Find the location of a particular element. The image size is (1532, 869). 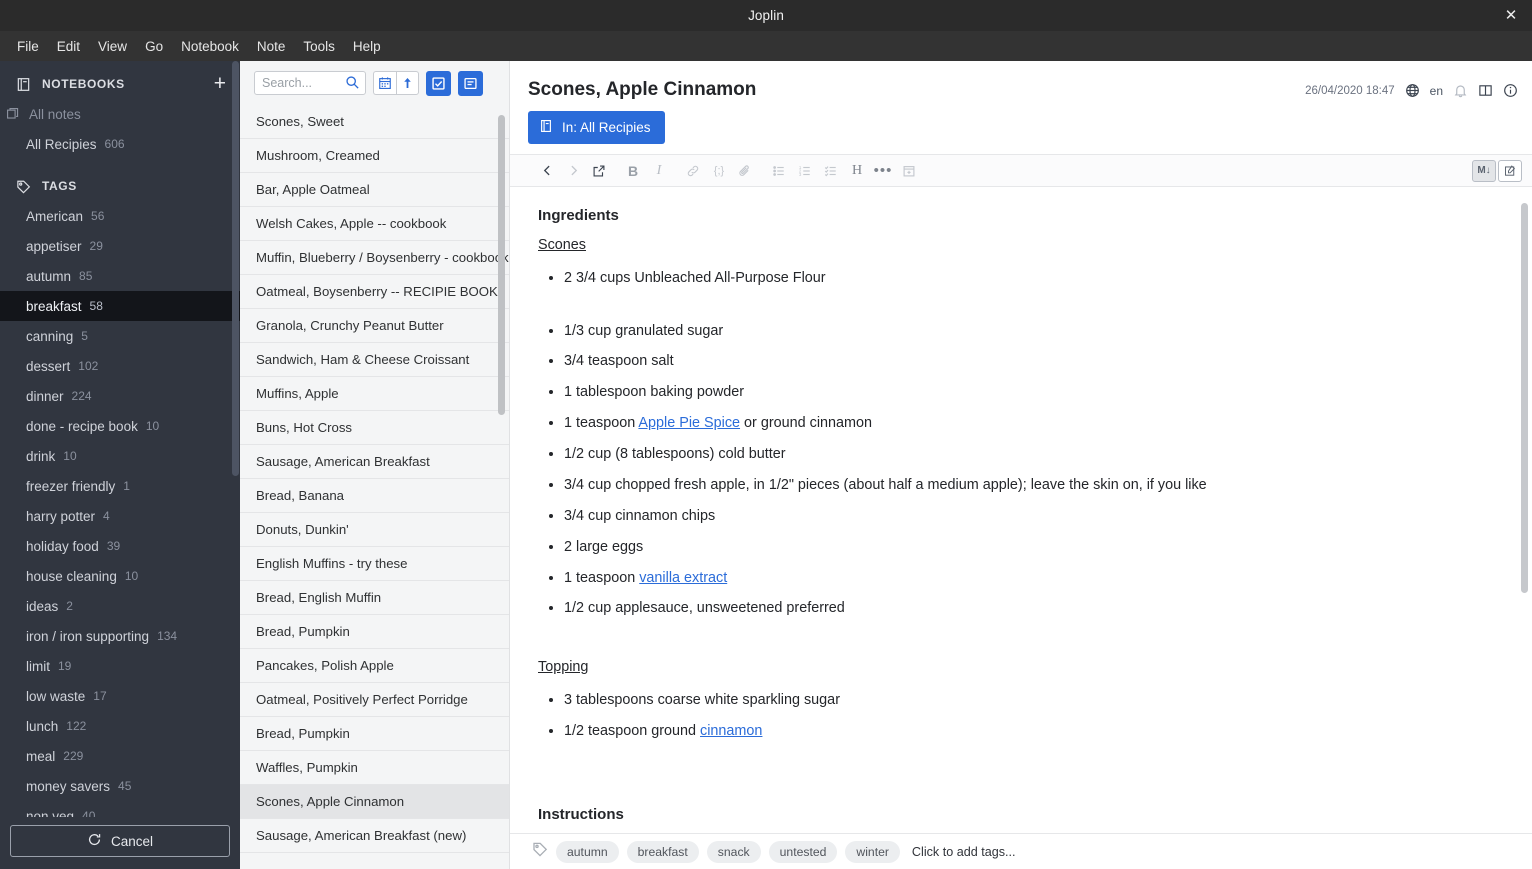

sort-order-ascending-button is located at coordinates (407, 83).